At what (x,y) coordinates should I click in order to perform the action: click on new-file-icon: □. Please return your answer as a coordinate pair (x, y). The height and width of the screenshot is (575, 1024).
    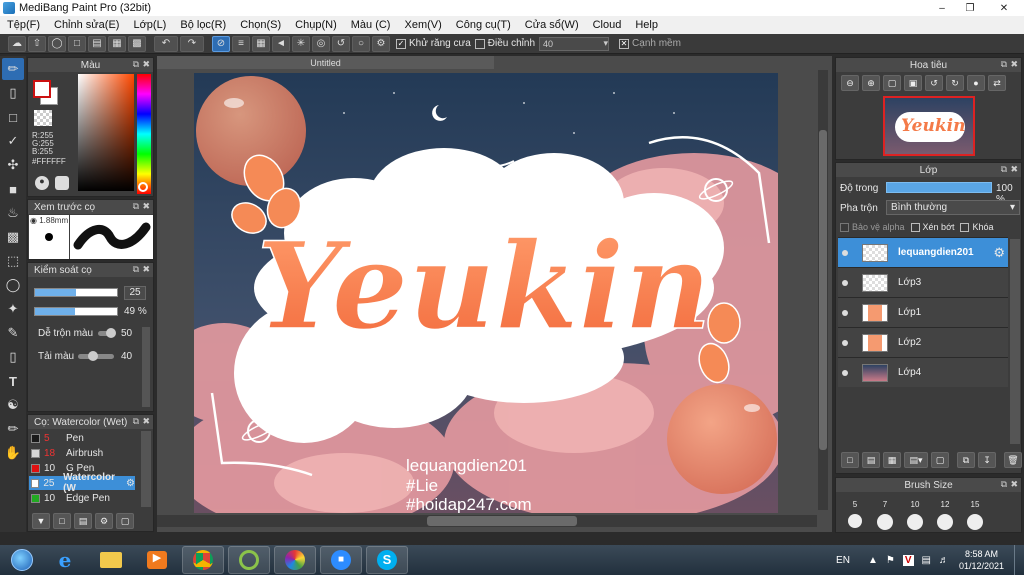
    Looking at the image, I should click on (62, 521).